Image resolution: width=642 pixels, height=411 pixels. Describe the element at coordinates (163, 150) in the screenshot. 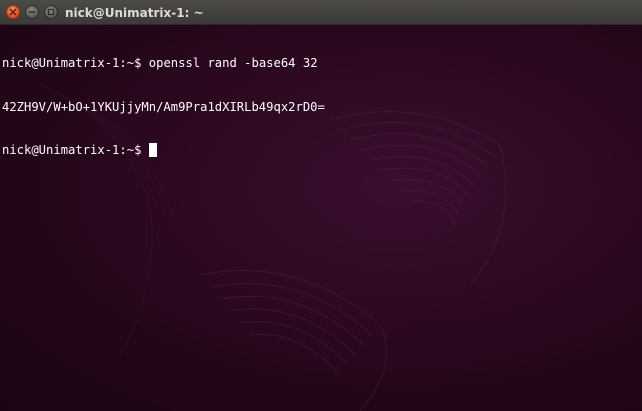

I see `terminal-line: nick@Unimatrix-1:~$` at that location.